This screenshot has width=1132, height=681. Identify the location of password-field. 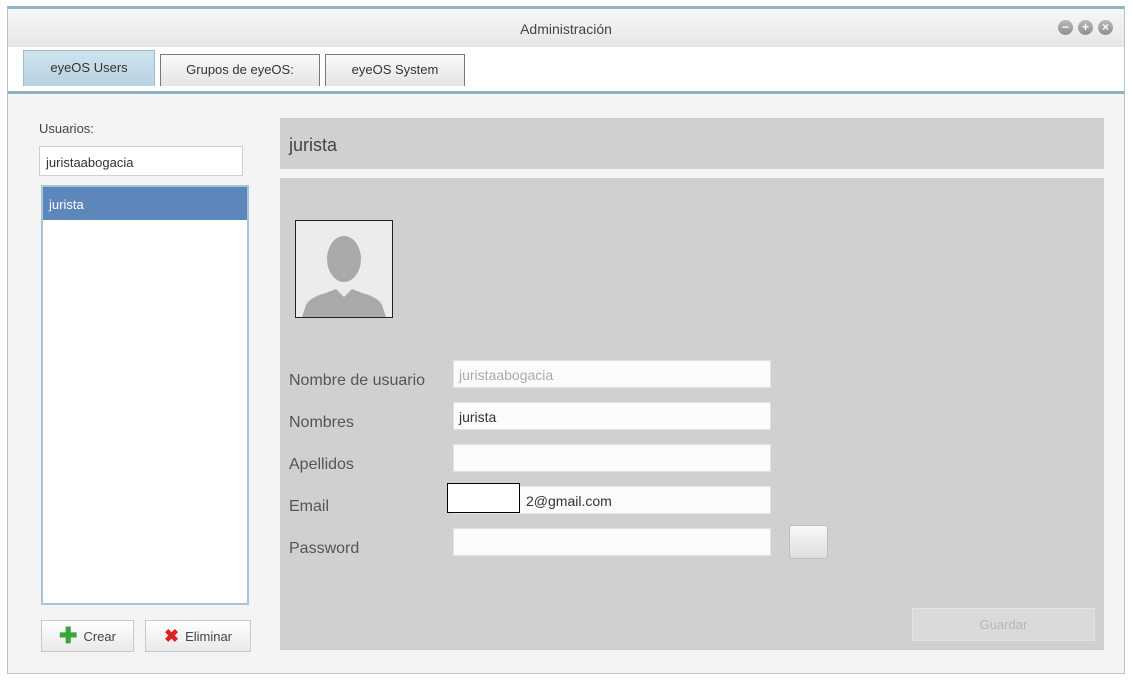
(612, 542).